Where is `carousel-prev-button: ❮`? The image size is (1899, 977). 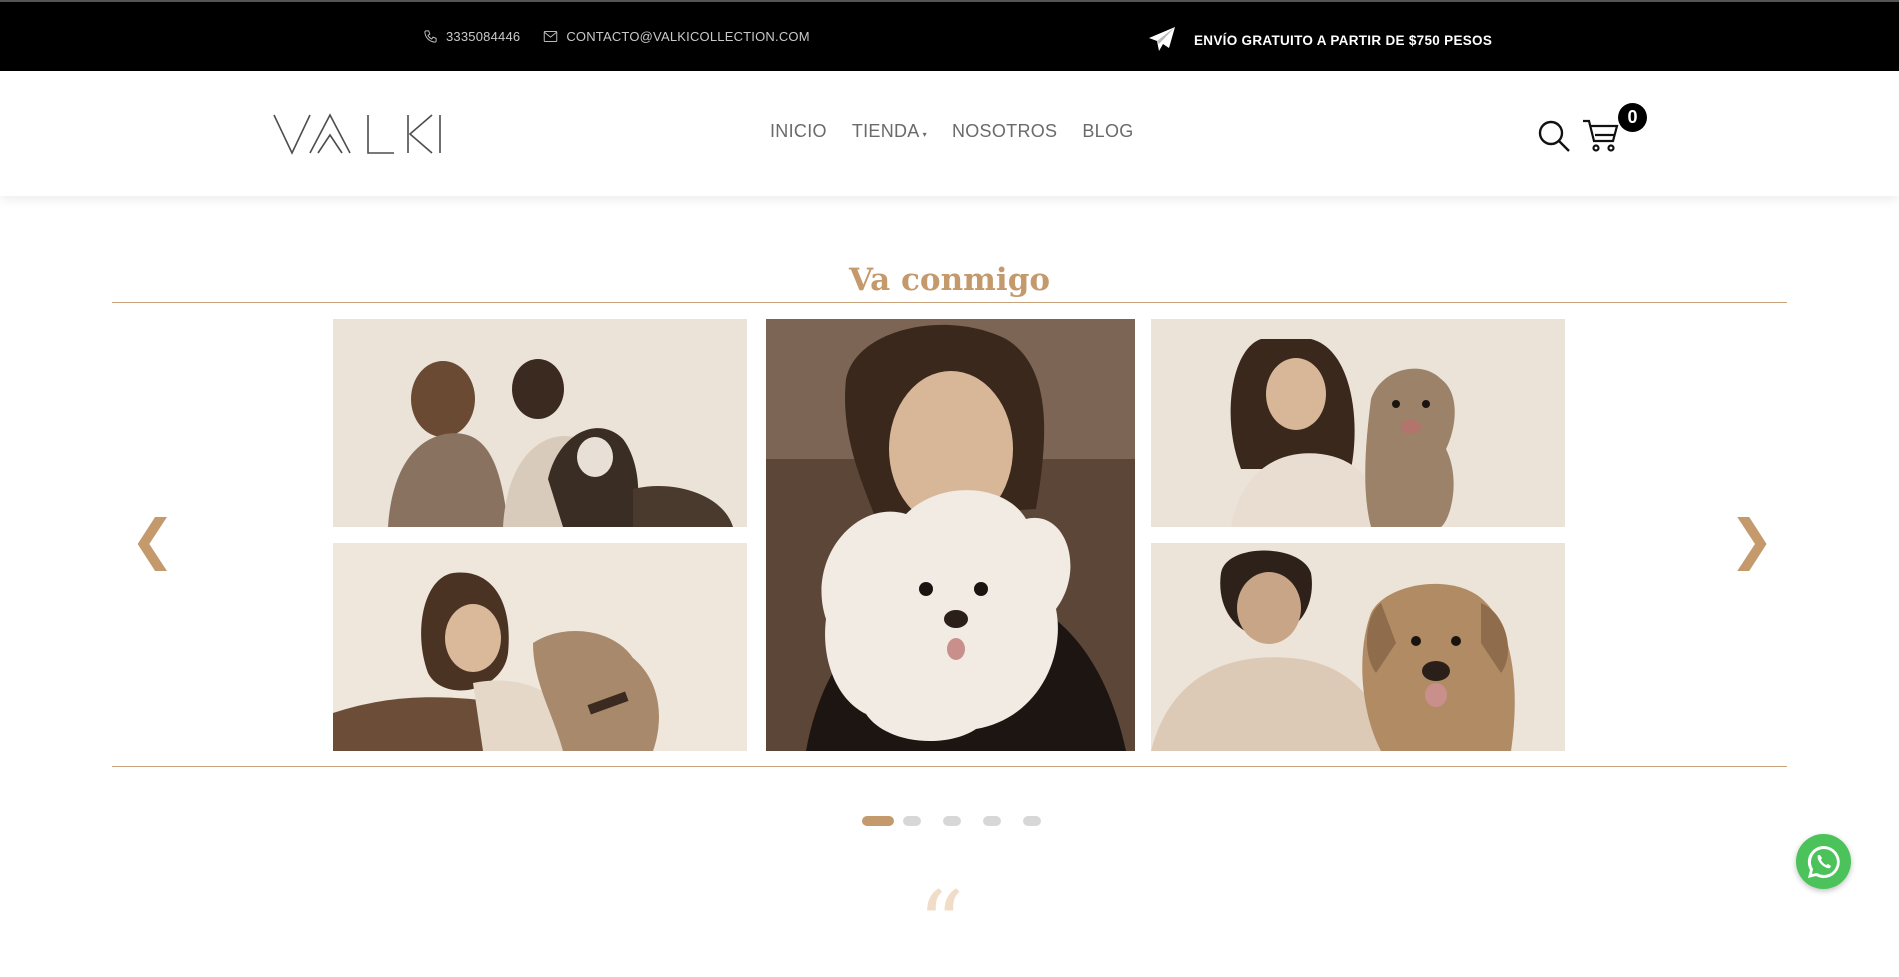
carousel-prev-button: ❮ is located at coordinates (152, 540).